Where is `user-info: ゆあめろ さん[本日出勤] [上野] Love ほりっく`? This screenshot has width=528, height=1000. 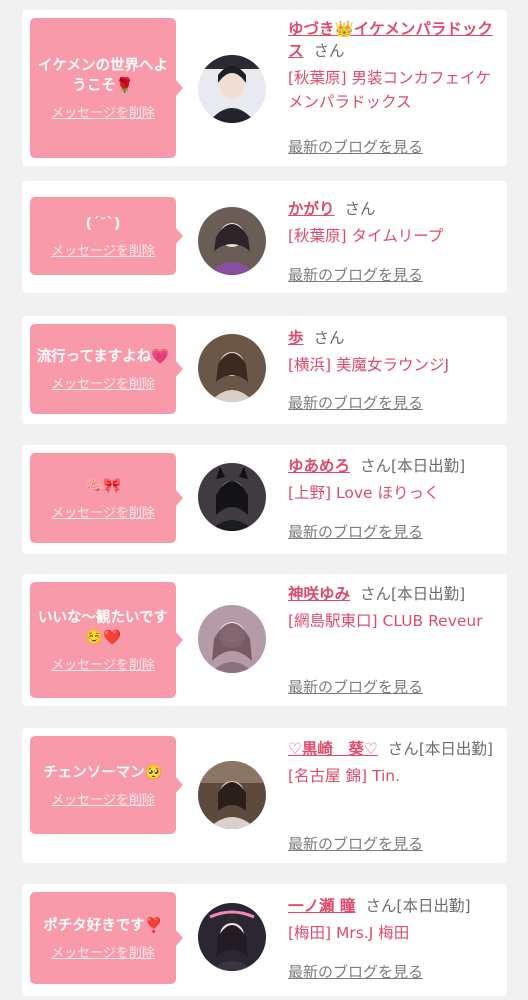
user-info: ゆあめろ さん[本日出勤] [上野] Love ほりっく is located at coordinates (394, 480).